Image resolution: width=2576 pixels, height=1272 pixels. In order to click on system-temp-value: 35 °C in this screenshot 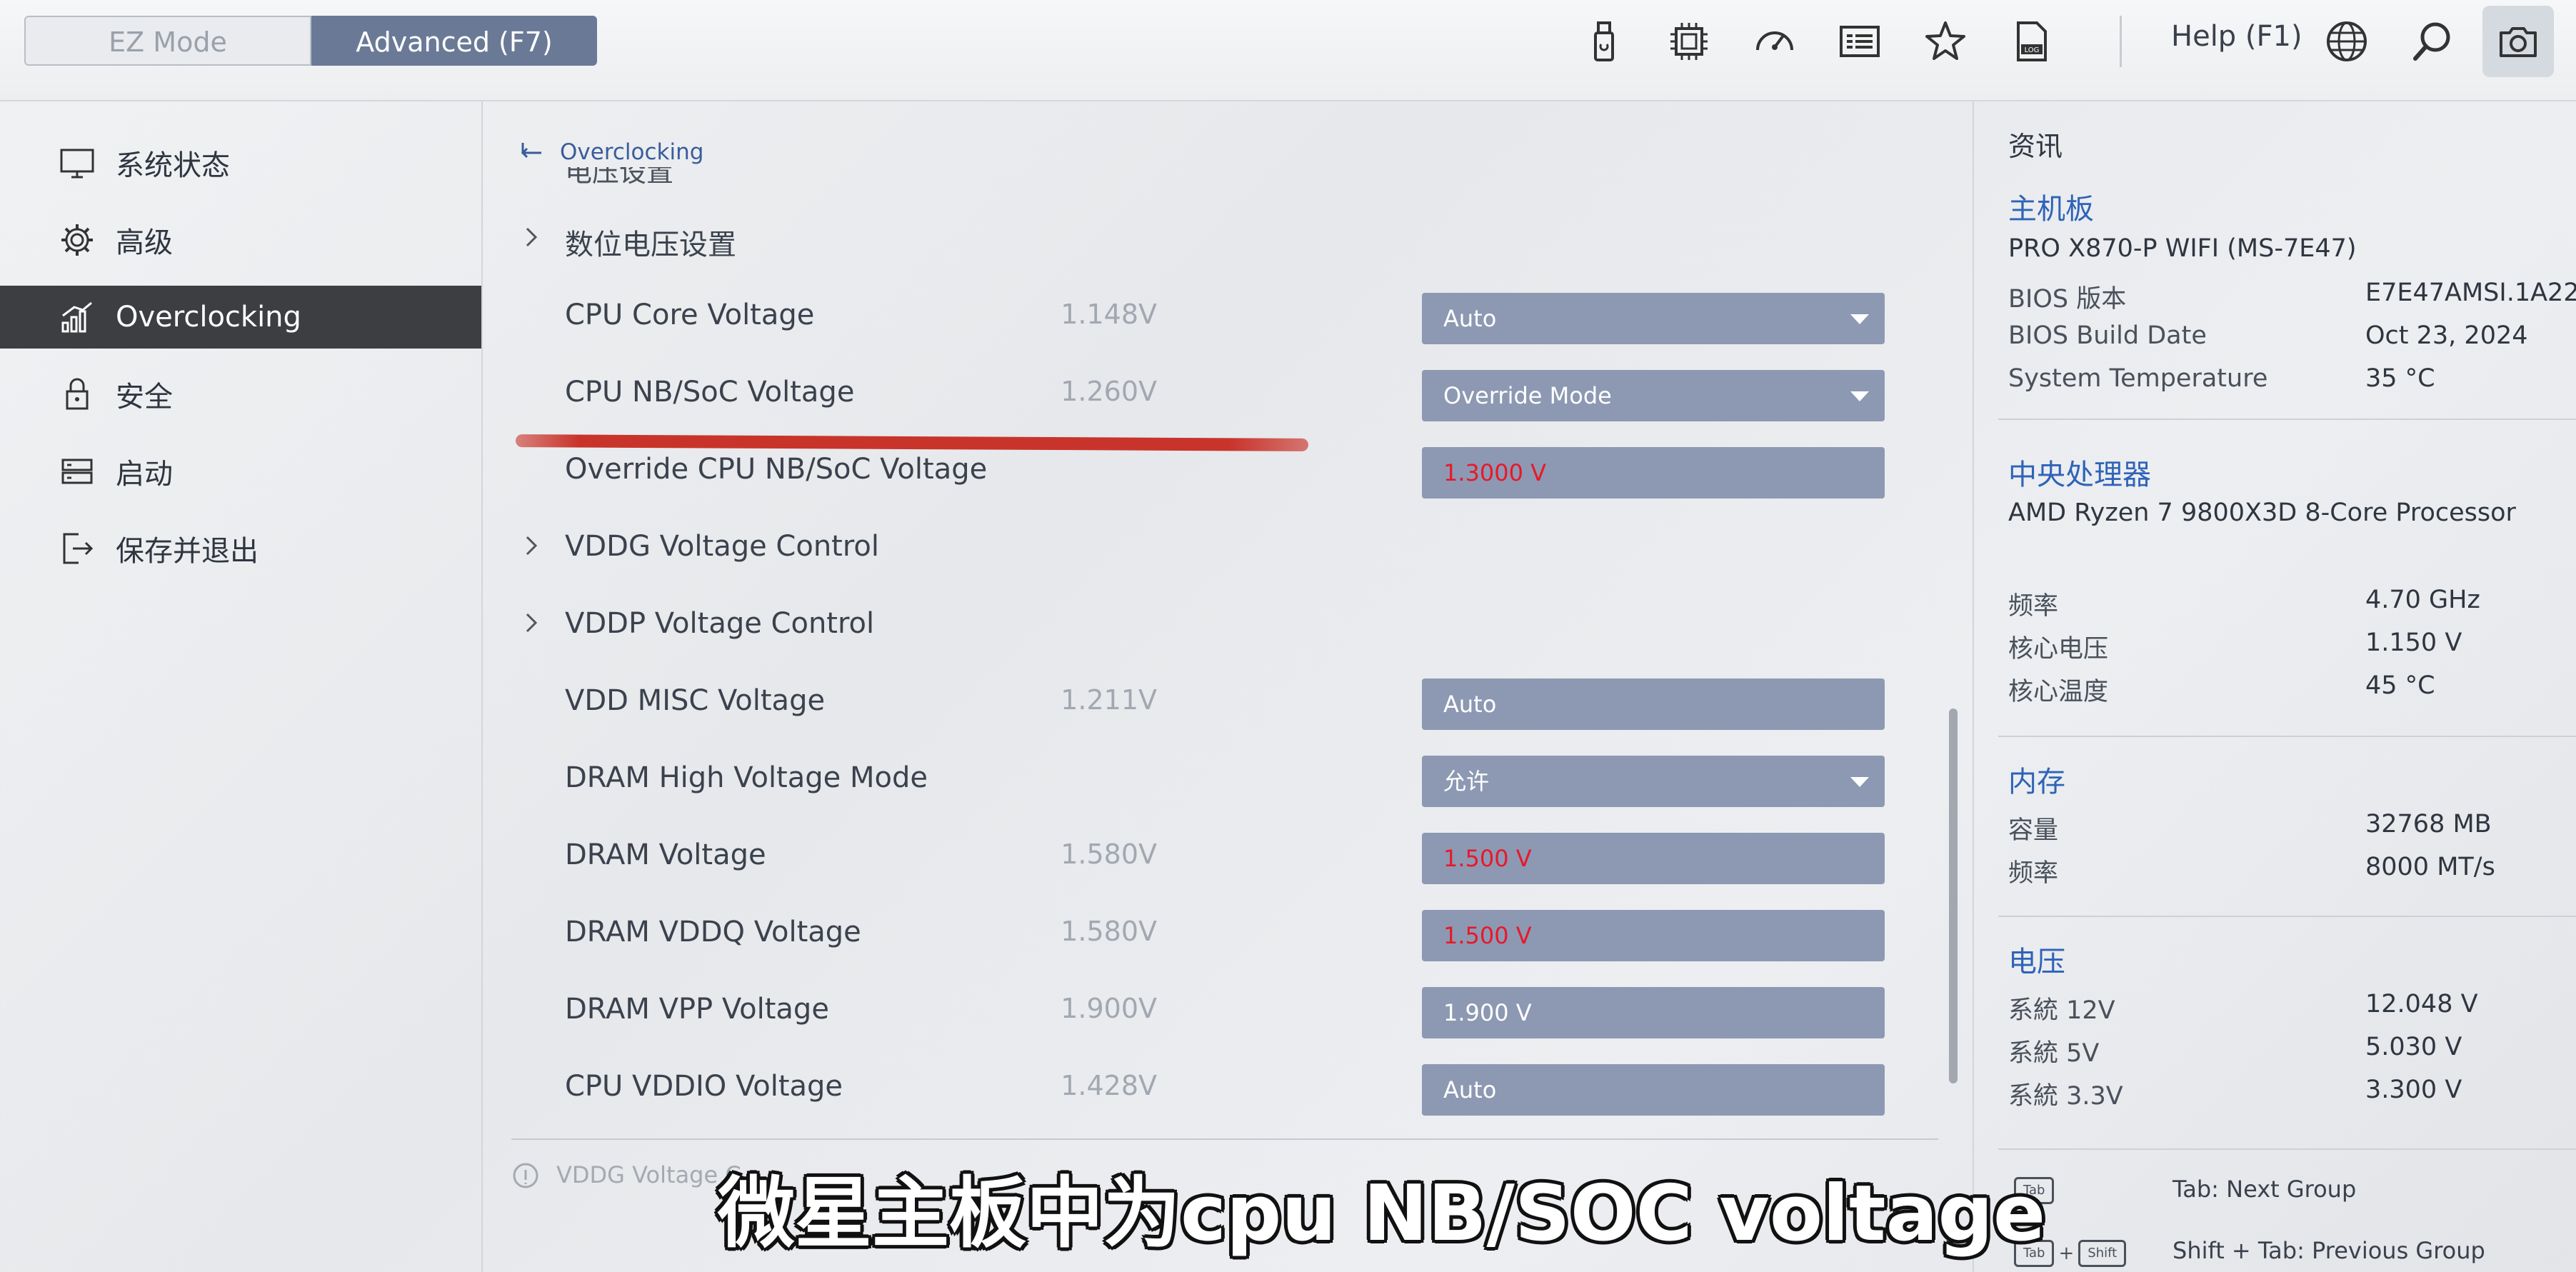, I will do `click(2400, 378)`.